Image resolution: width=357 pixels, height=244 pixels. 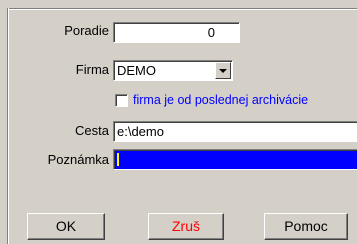 What do you see at coordinates (118, 159) in the screenshot?
I see `text-caret` at bounding box center [118, 159].